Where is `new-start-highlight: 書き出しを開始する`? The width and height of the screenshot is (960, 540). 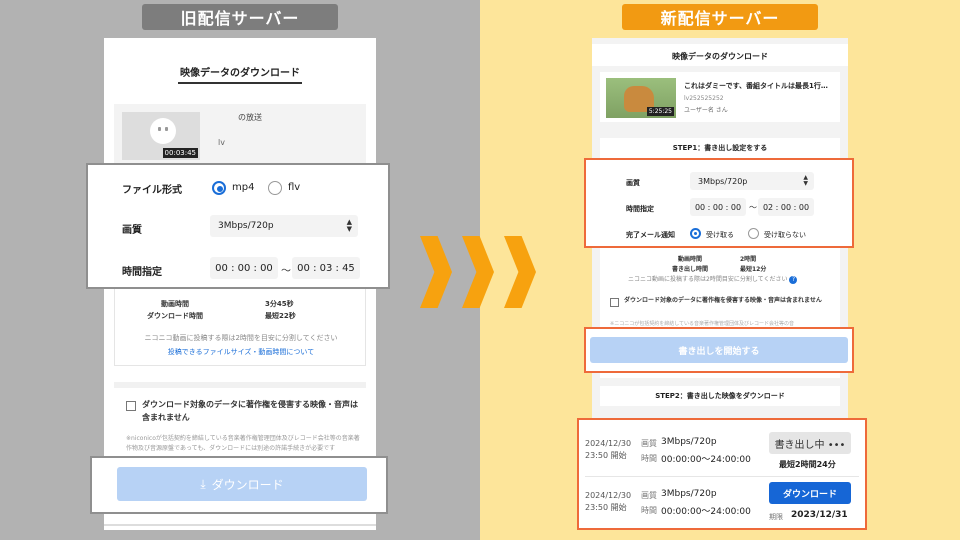 new-start-highlight: 書き出しを開始する is located at coordinates (719, 350).